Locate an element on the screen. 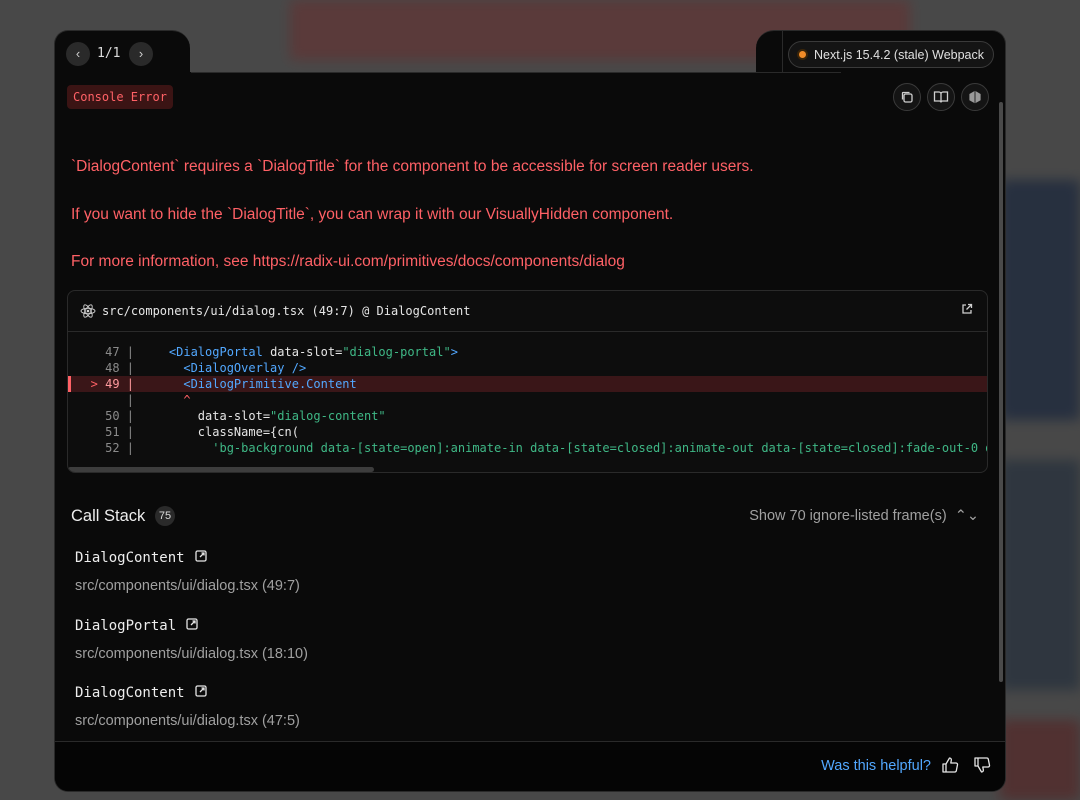 This screenshot has height=800, width=1080. chevron-left-icon: ‹ is located at coordinates (78, 53).